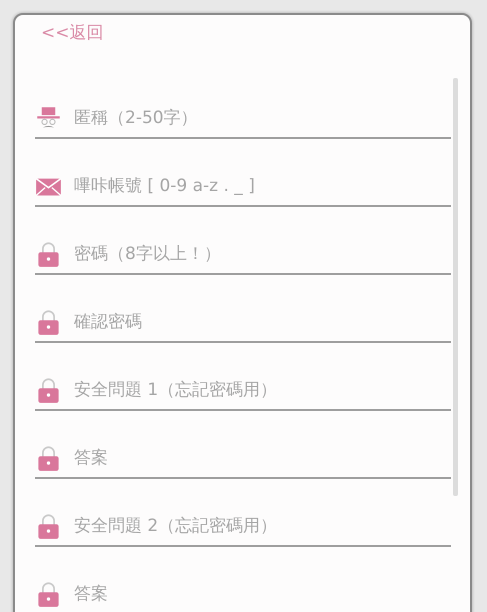 Image resolution: width=487 pixels, height=612 pixels. What do you see at coordinates (72, 33) in the screenshot?
I see `back-link: <<返回` at bounding box center [72, 33].